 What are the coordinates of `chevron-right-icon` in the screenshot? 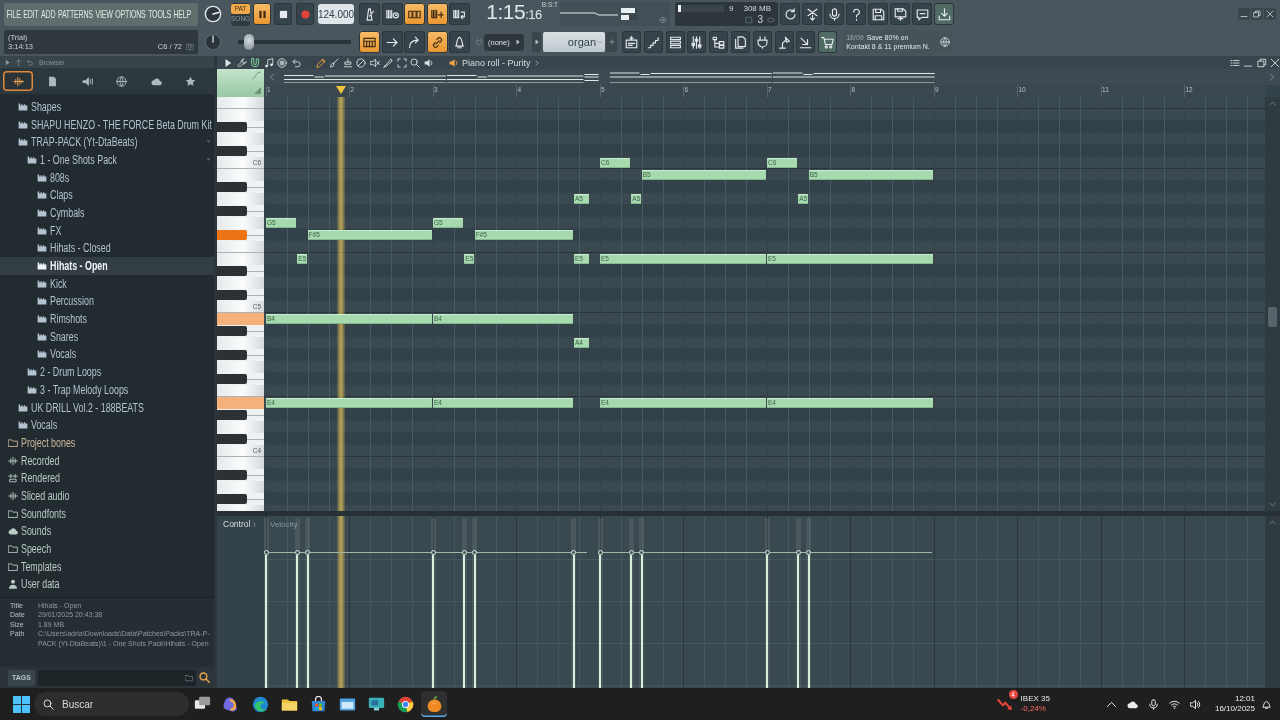 It's located at (537, 62).